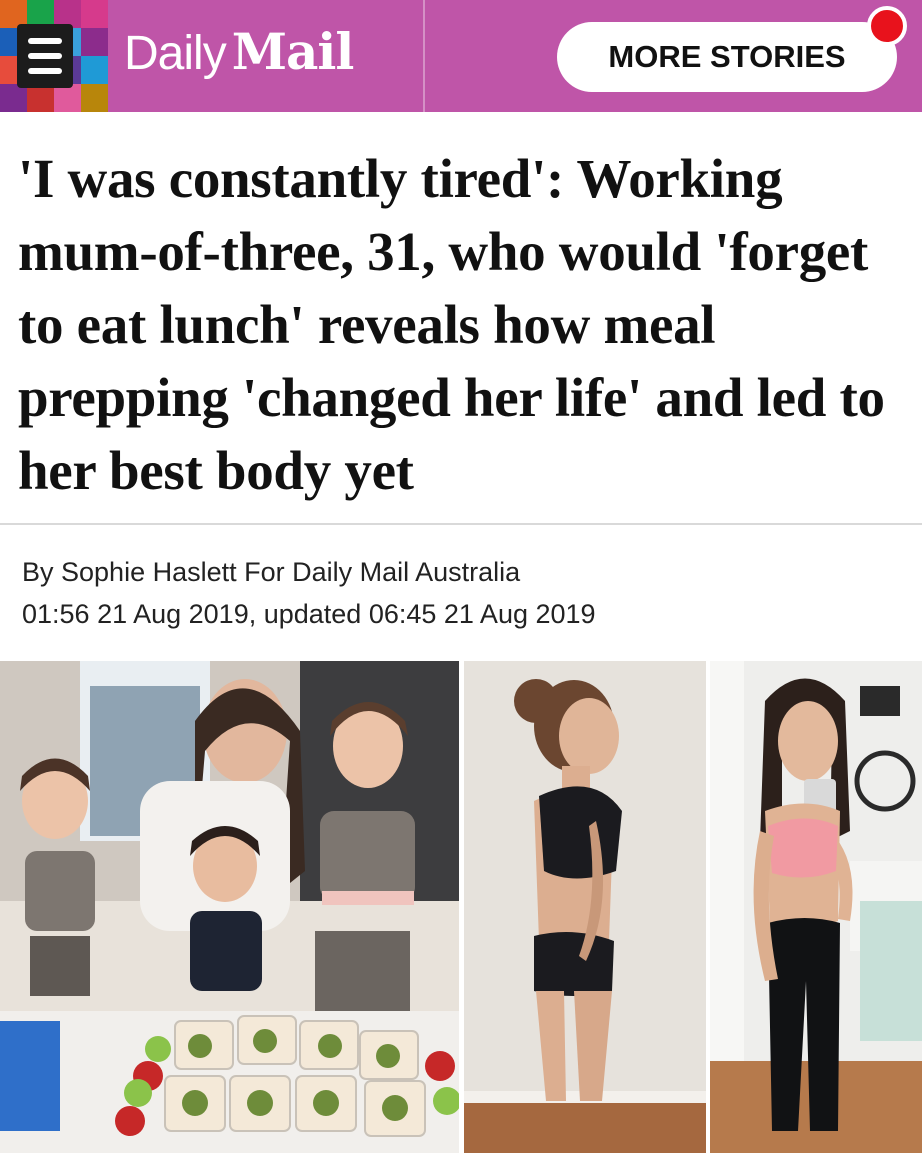 The width and height of the screenshot is (922, 1153). Describe the element at coordinates (585, 907) in the screenshot. I see `side-profile-before-photo` at that location.